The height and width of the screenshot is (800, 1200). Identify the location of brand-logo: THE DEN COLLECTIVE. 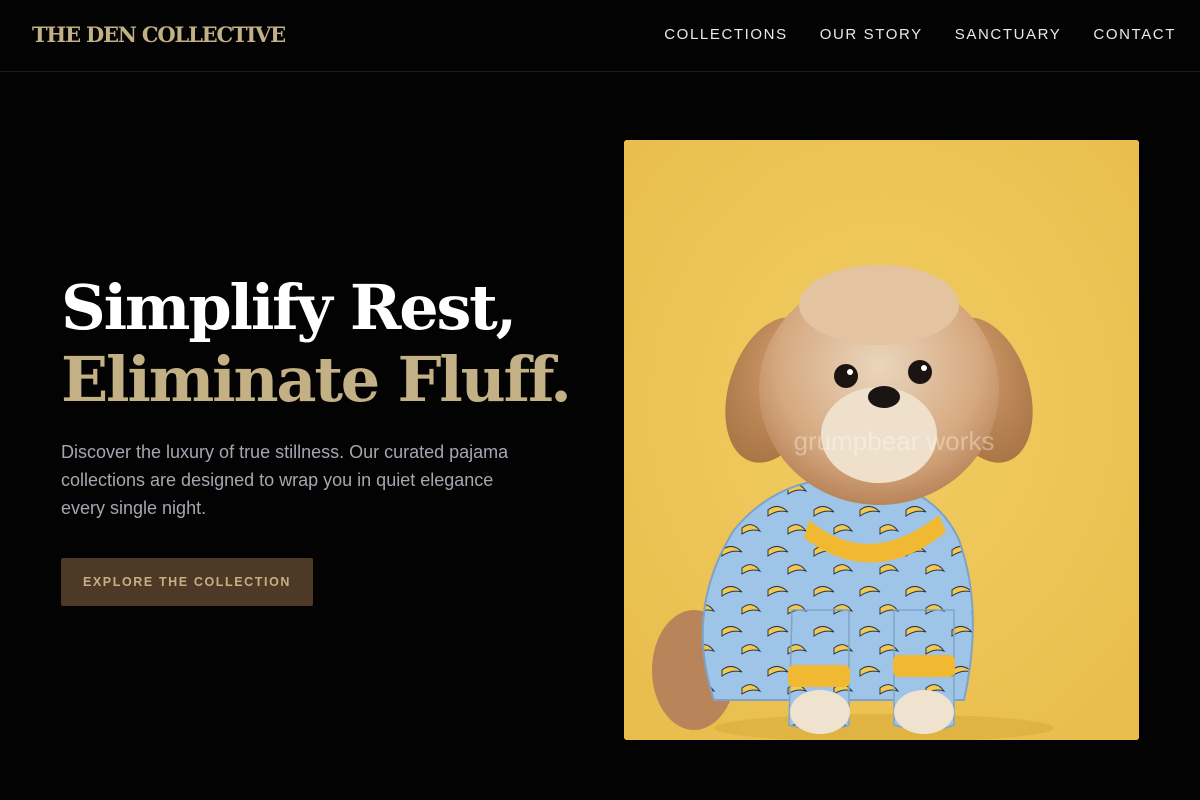
(159, 34).